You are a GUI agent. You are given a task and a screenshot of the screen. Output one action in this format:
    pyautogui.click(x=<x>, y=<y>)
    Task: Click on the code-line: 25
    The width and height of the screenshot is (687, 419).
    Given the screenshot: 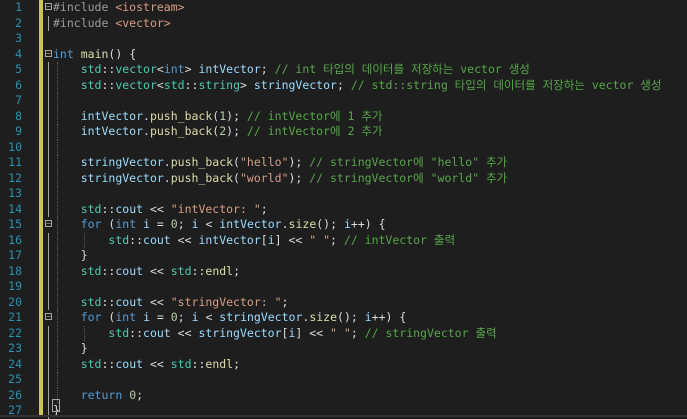 What is the action you would take?
    pyautogui.click(x=343, y=380)
    